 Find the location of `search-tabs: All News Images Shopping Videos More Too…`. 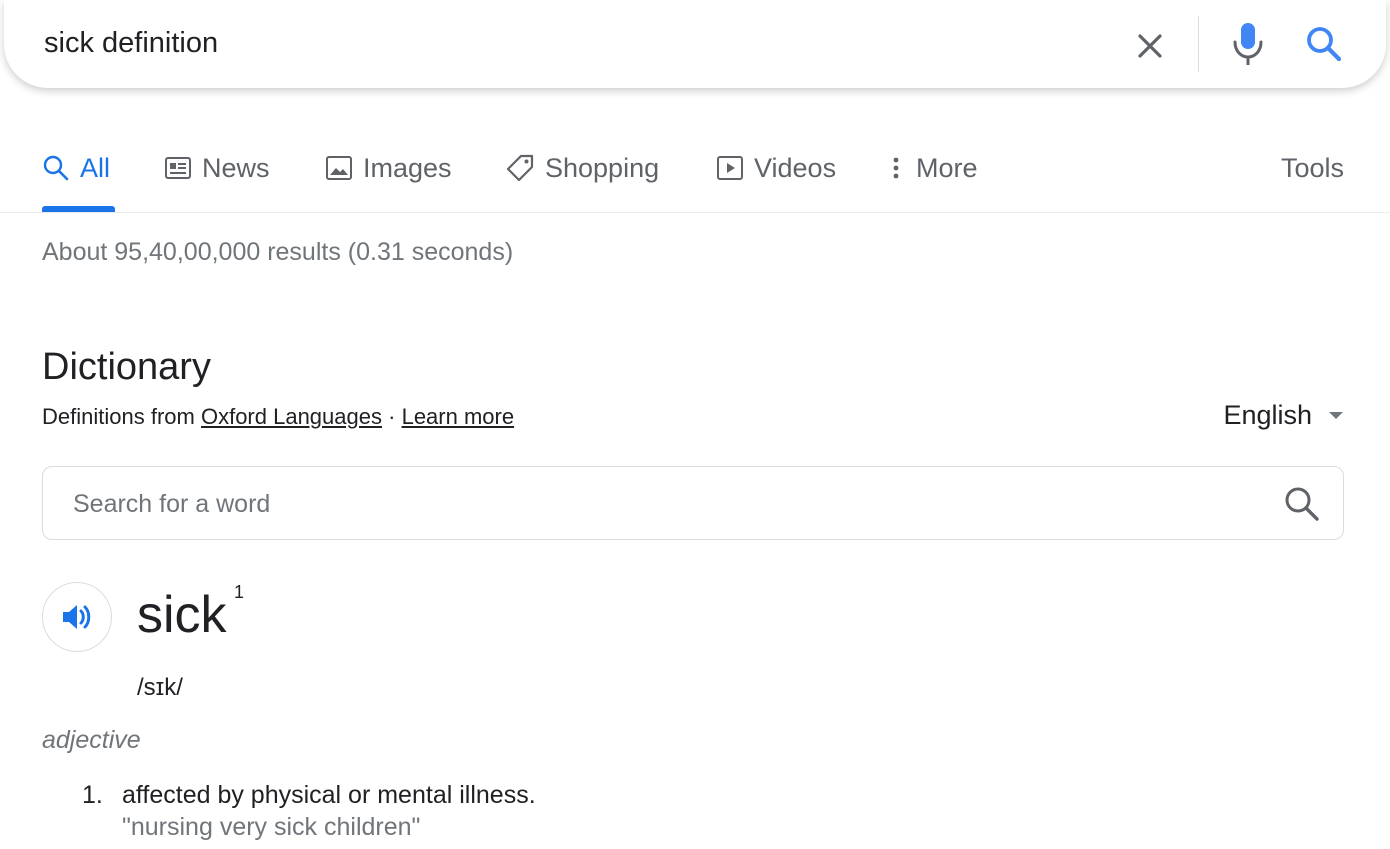

search-tabs: All News Images Shopping Videos More Too… is located at coordinates (695, 176).